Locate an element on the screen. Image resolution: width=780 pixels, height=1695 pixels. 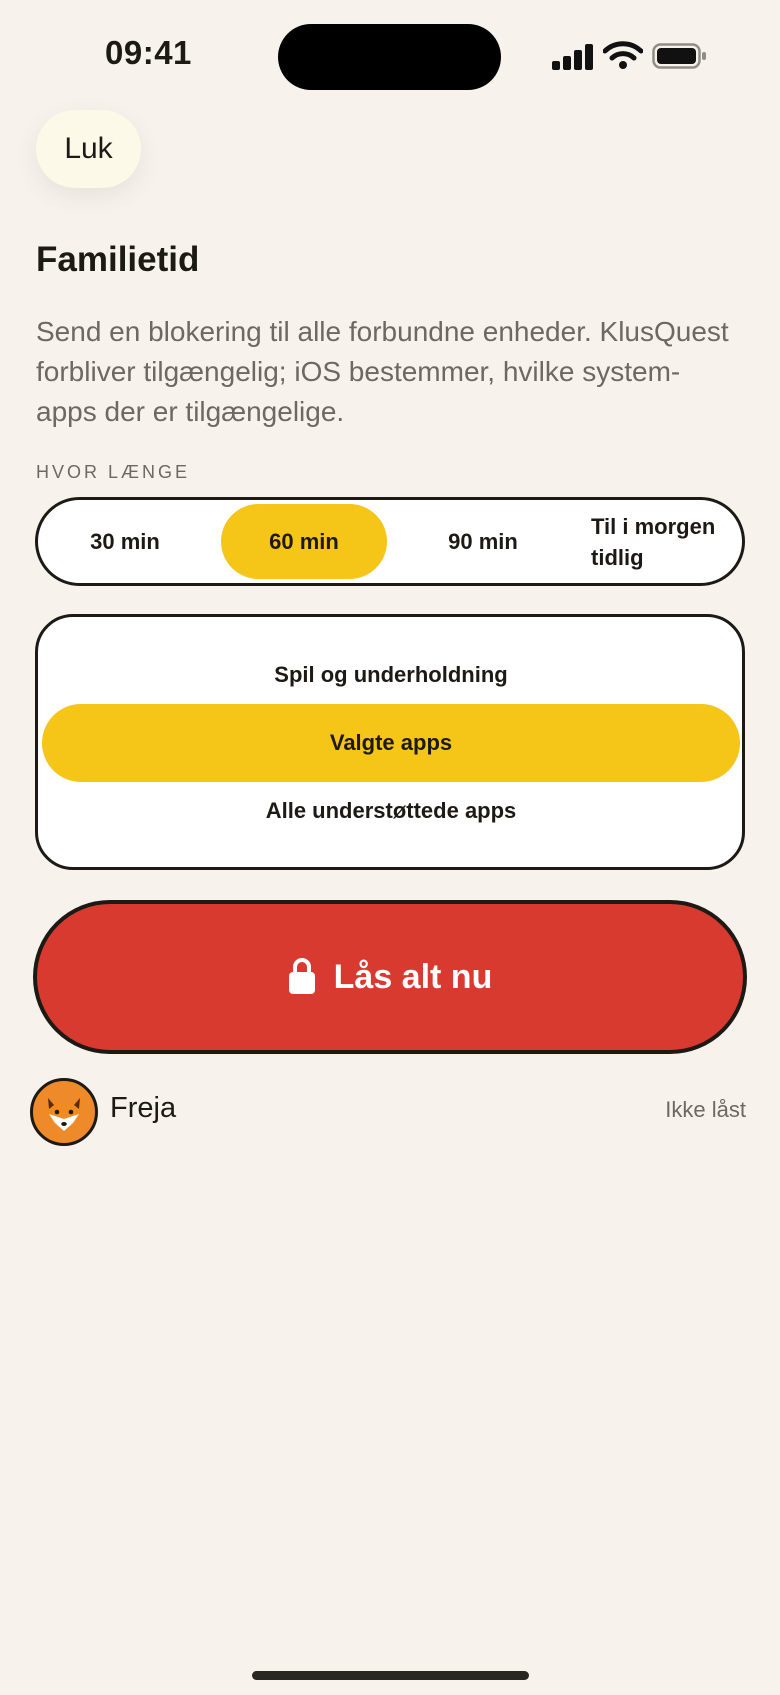
fox-icon is located at coordinates (64, 1113).